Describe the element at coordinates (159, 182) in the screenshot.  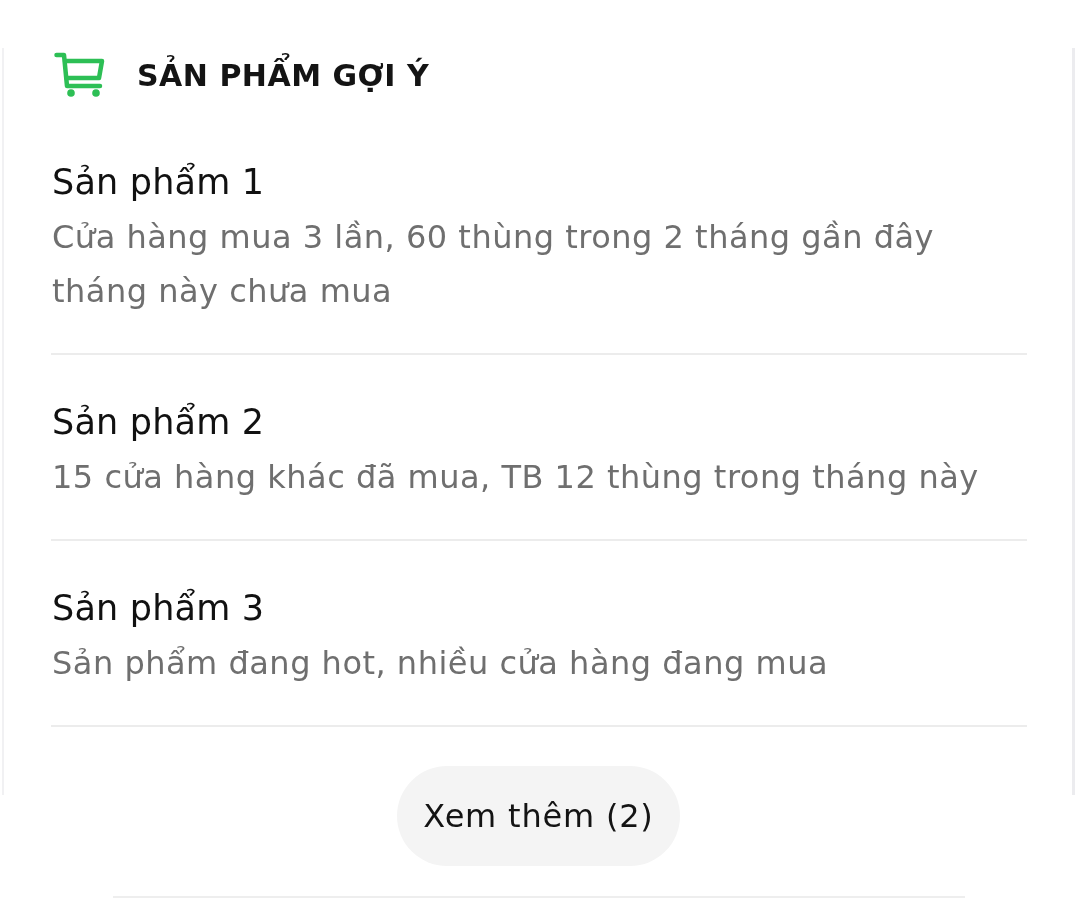
I see `product-name: Sản phẩm 1` at that location.